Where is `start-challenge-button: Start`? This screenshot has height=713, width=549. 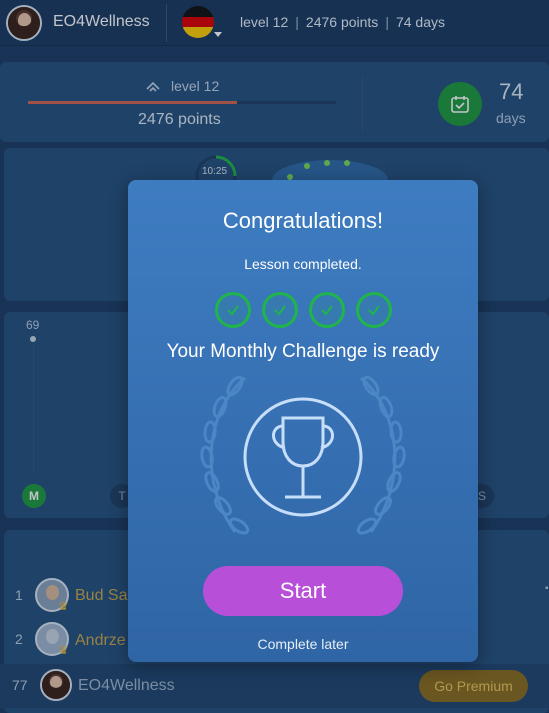 start-challenge-button: Start is located at coordinates (303, 591).